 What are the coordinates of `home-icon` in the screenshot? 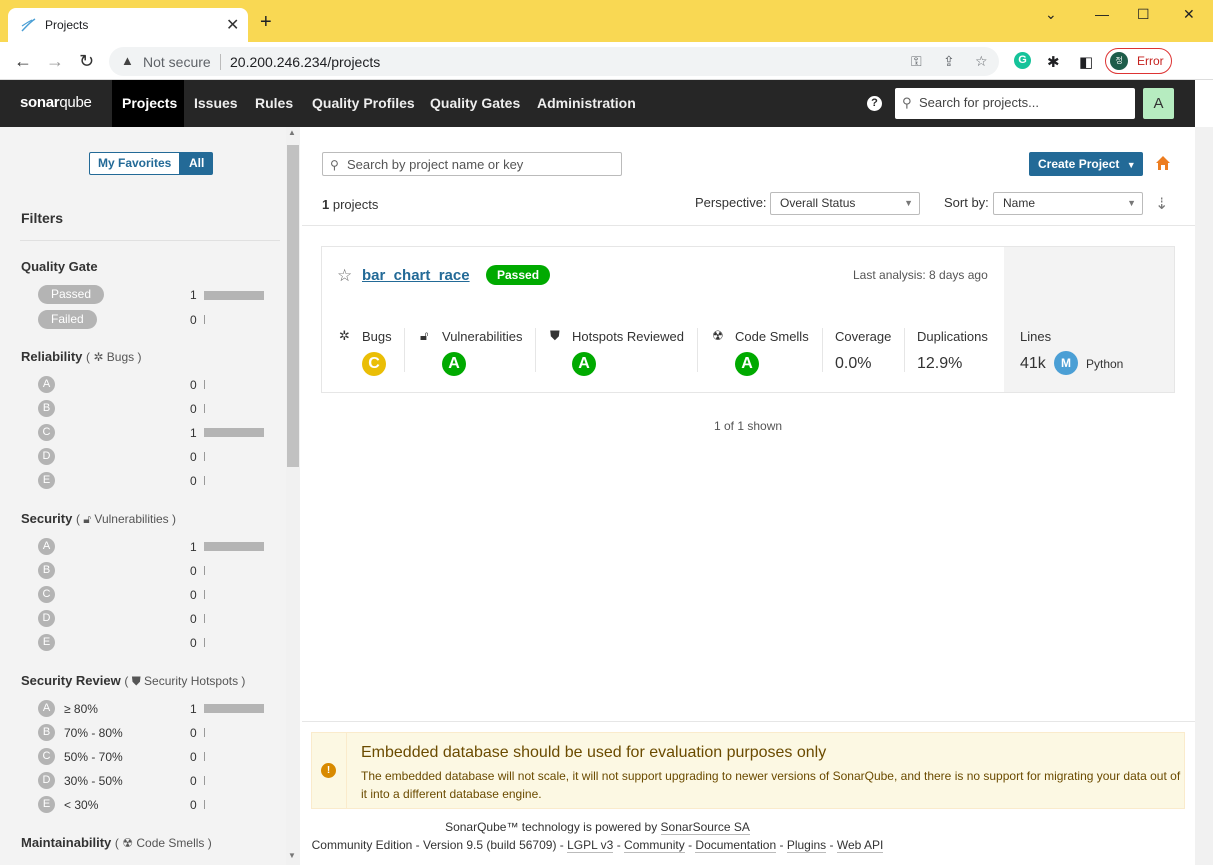 It's located at (1163, 163).